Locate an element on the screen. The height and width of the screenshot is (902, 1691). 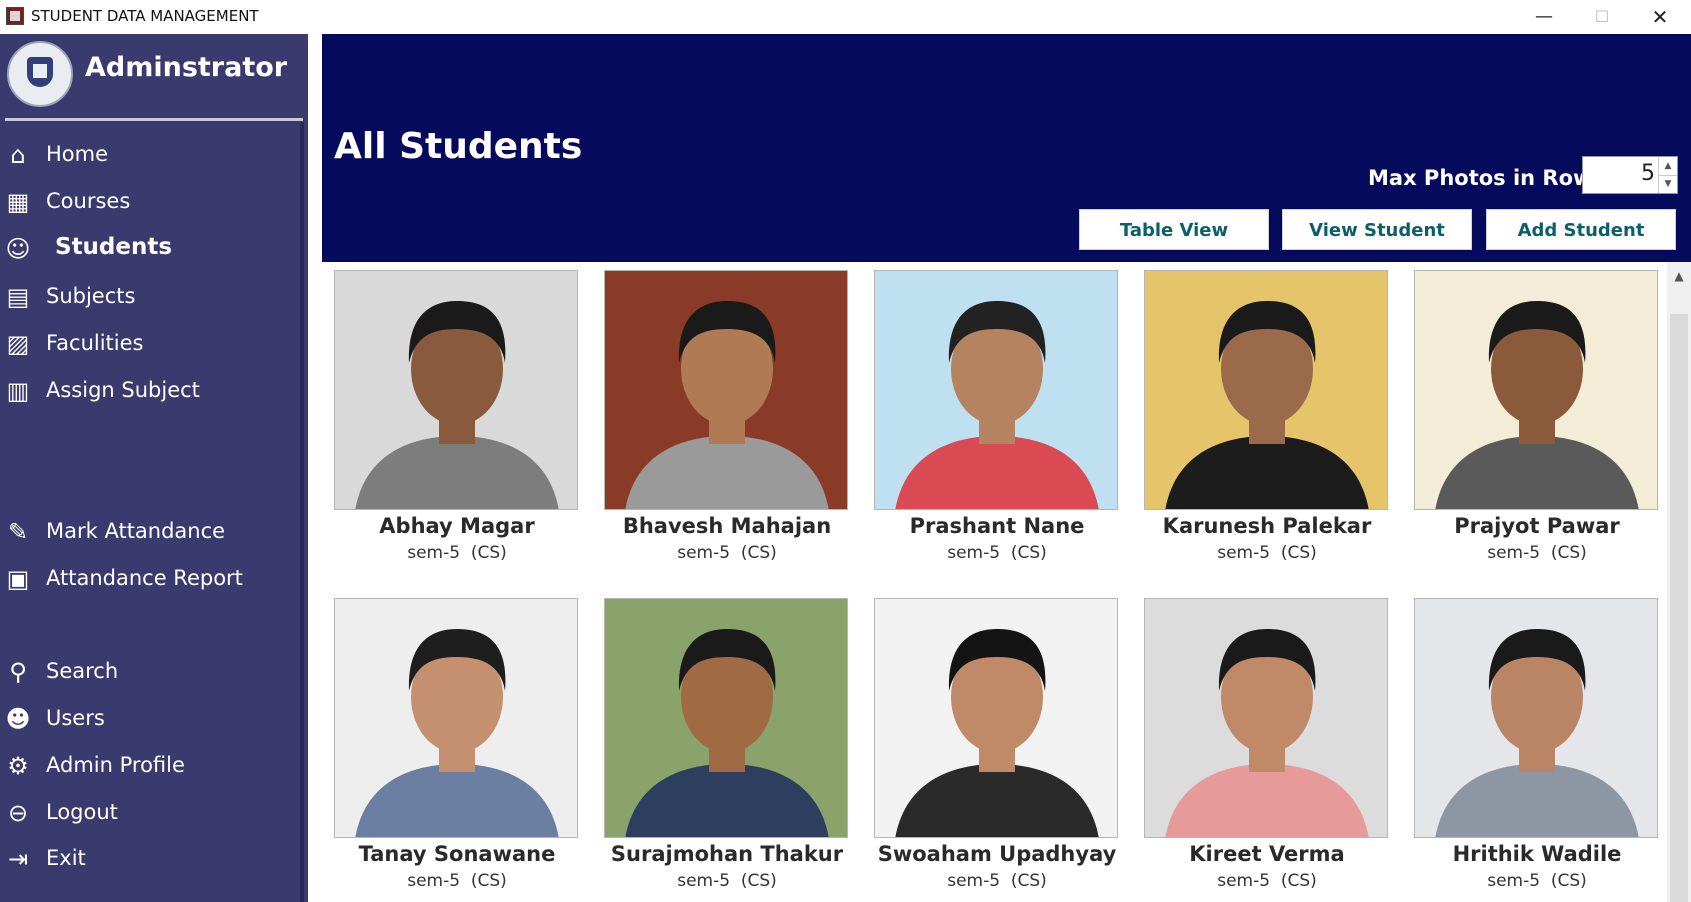
sidebar-item-label: Logout is located at coordinates (82, 812).